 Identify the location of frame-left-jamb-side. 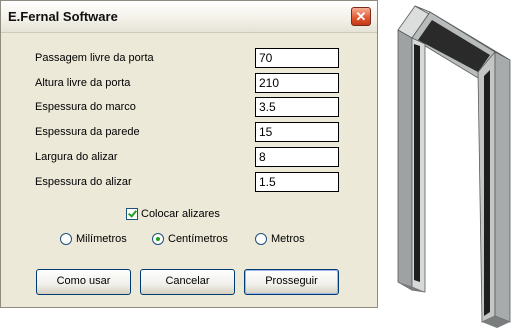
(405, 160).